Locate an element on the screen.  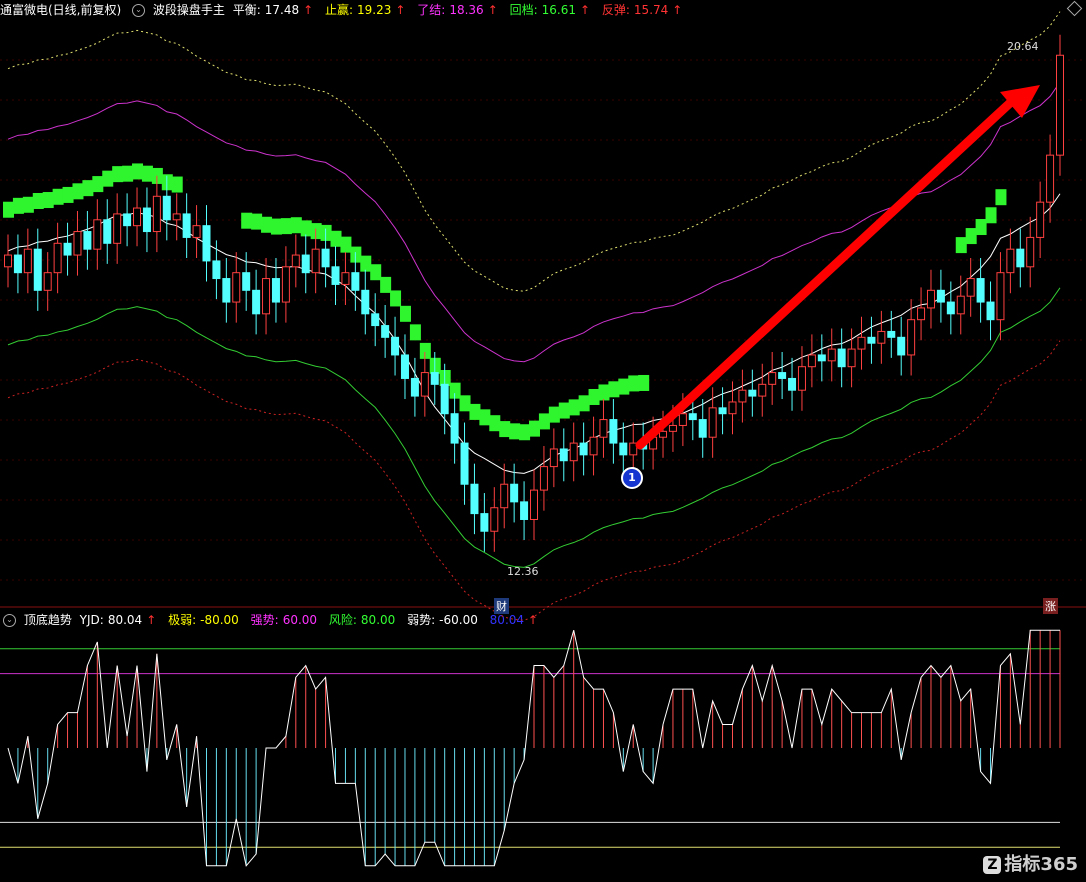
low-price-label: 12.36 is located at coordinates (523, 571).